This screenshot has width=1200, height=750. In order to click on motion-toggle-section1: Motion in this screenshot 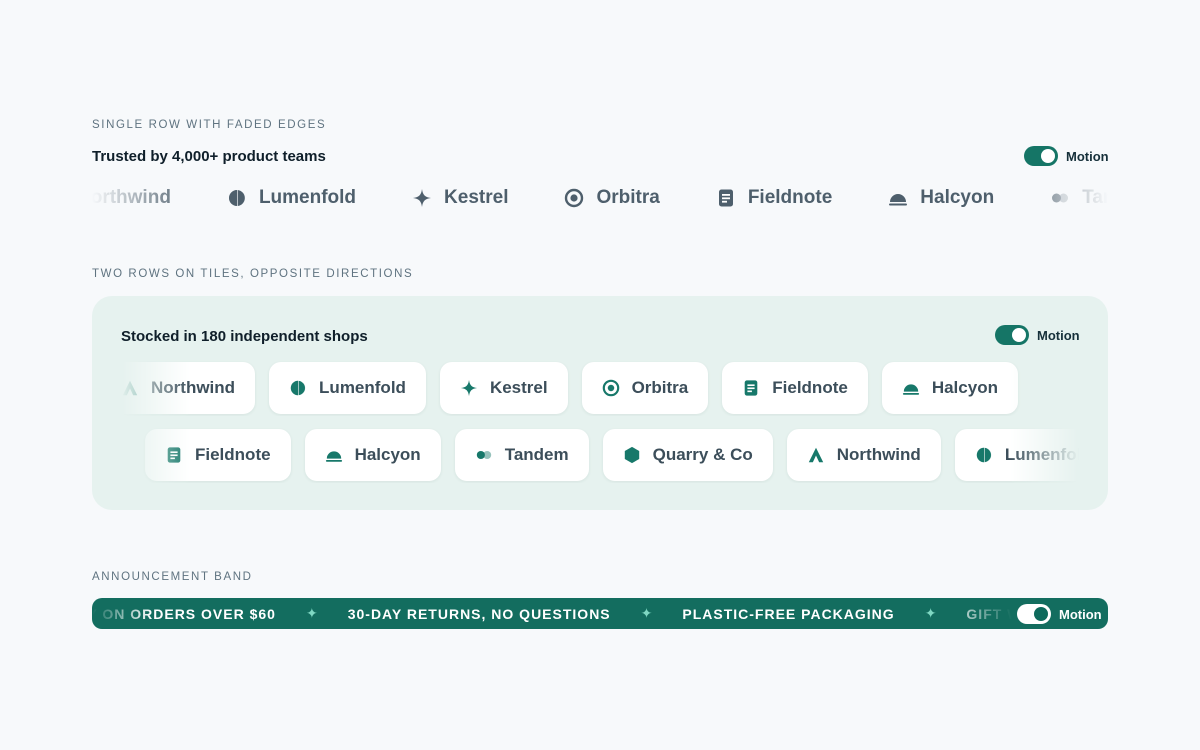, I will do `click(1066, 156)`.